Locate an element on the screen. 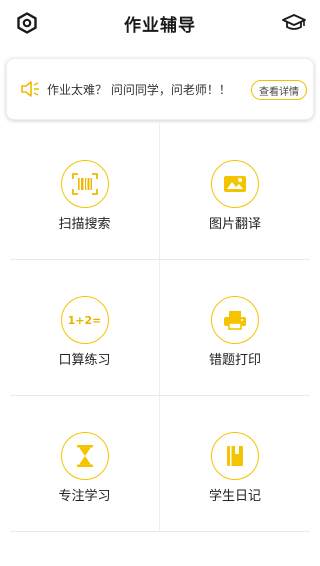 The image size is (320, 566). feature-student-diary: 学生日记 is located at coordinates (235, 464).